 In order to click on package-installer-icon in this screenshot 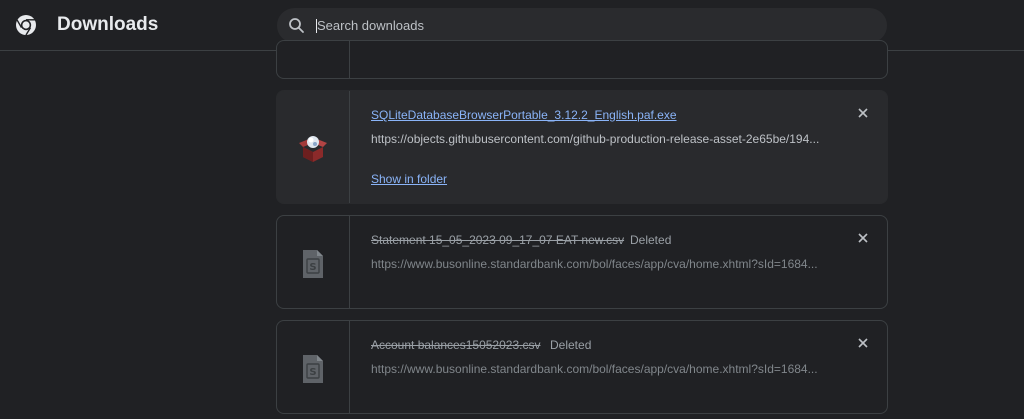, I will do `click(313, 149)`.